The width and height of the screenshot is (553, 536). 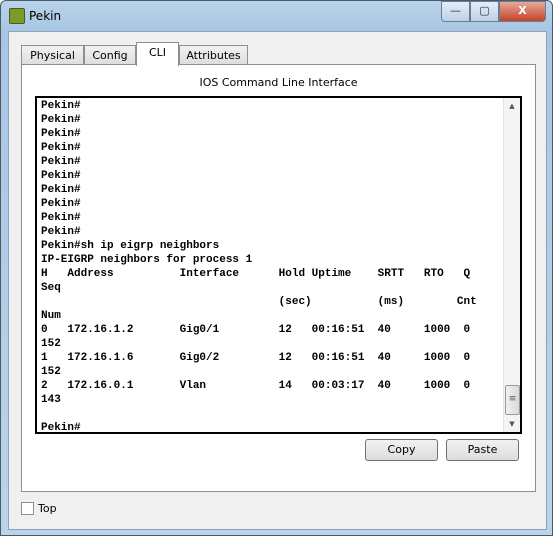 I want to click on terminal-line: (sec) (ms) Cnt, so click(x=259, y=302).